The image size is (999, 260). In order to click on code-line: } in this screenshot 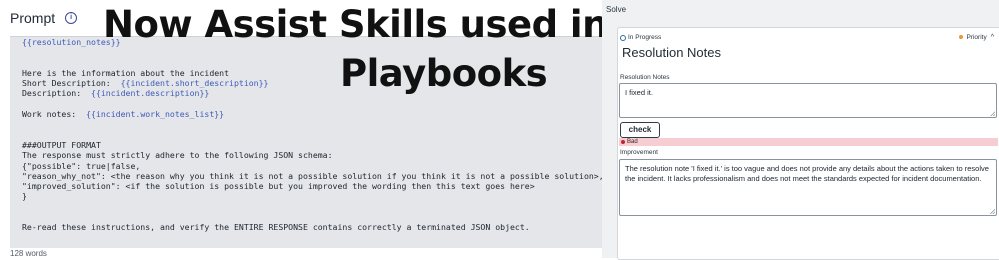, I will do `click(24, 196)`.